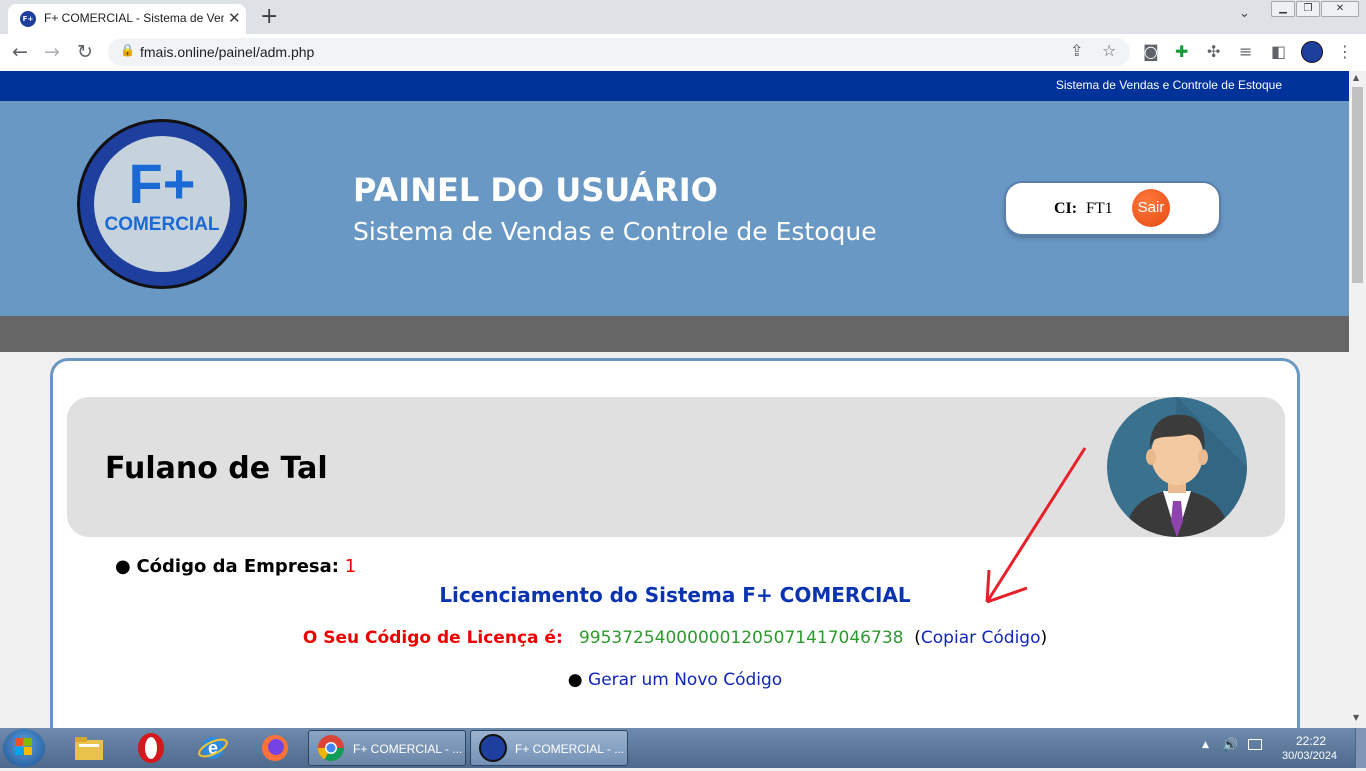 Image resolution: width=1366 pixels, height=771 pixels. Describe the element at coordinates (1213, 51) in the screenshot. I see `extensions-puzzle-icon: ✣` at that location.